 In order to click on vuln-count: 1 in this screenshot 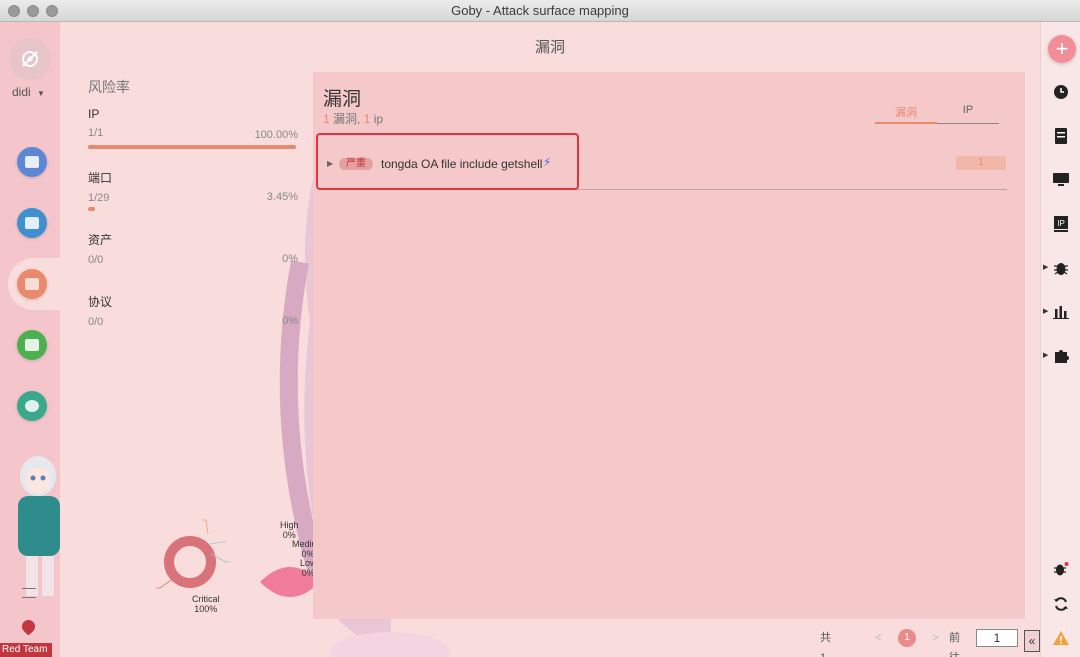, I will do `click(326, 119)`.